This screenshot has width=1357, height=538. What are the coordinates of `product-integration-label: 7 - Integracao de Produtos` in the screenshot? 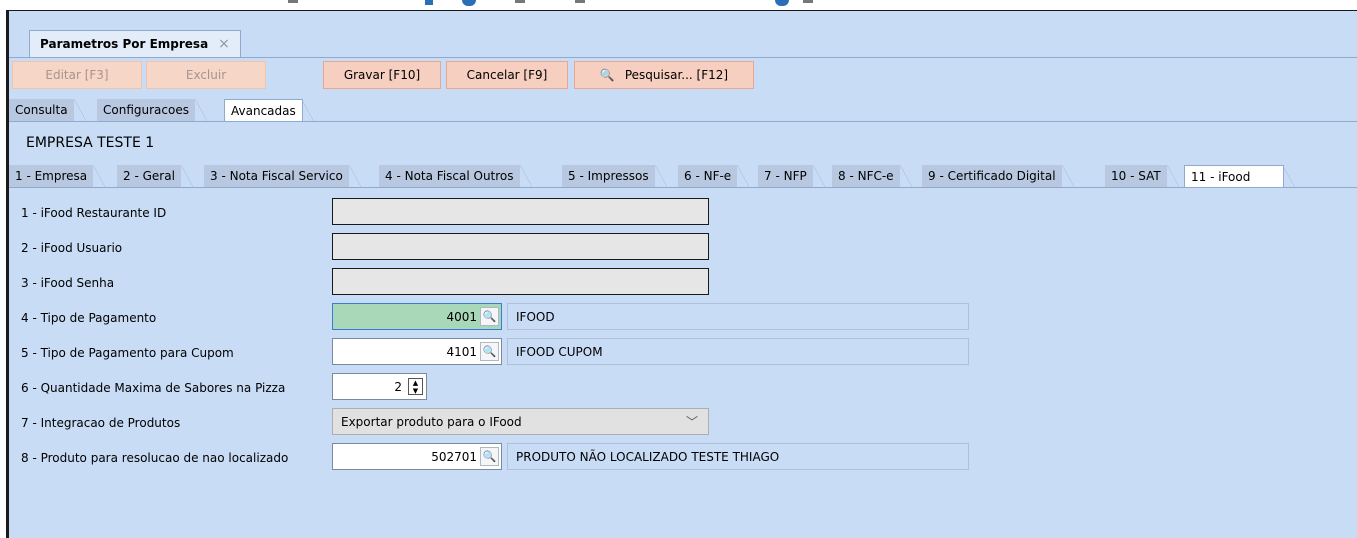 It's located at (101, 423).